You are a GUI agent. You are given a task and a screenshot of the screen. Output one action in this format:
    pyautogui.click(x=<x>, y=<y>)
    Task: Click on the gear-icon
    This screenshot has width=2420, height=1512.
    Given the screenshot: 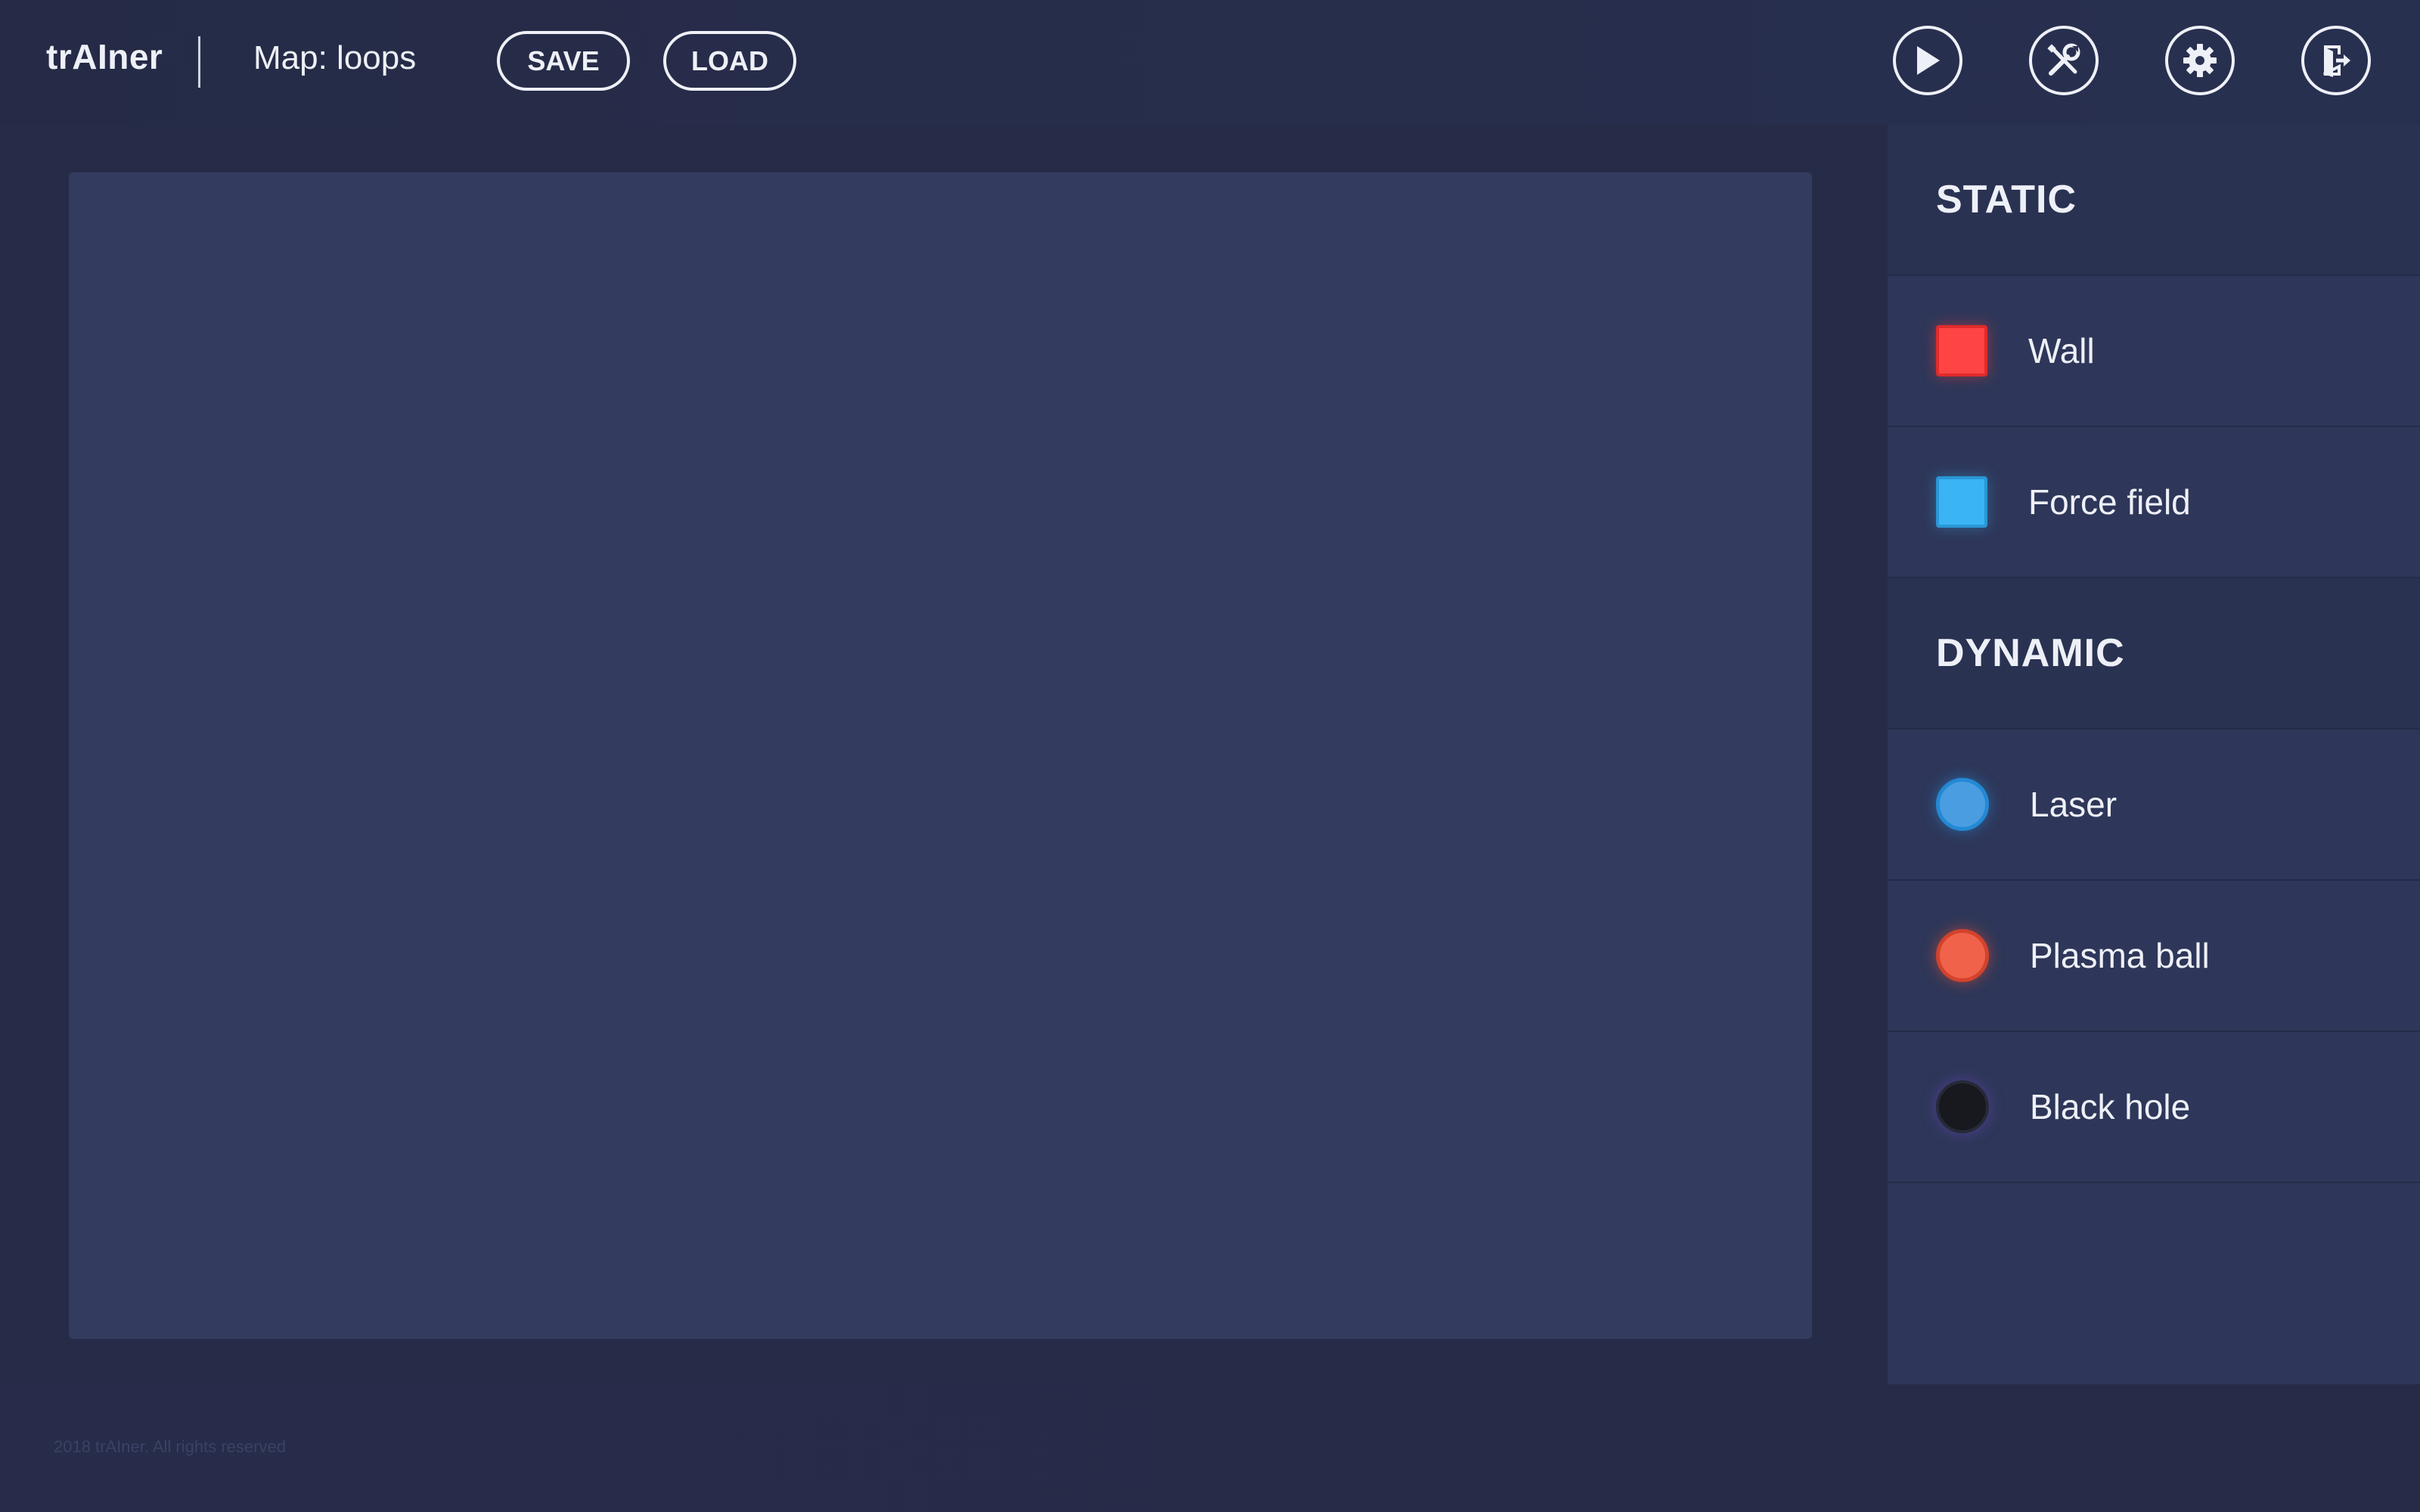 What is the action you would take?
    pyautogui.click(x=2200, y=60)
    